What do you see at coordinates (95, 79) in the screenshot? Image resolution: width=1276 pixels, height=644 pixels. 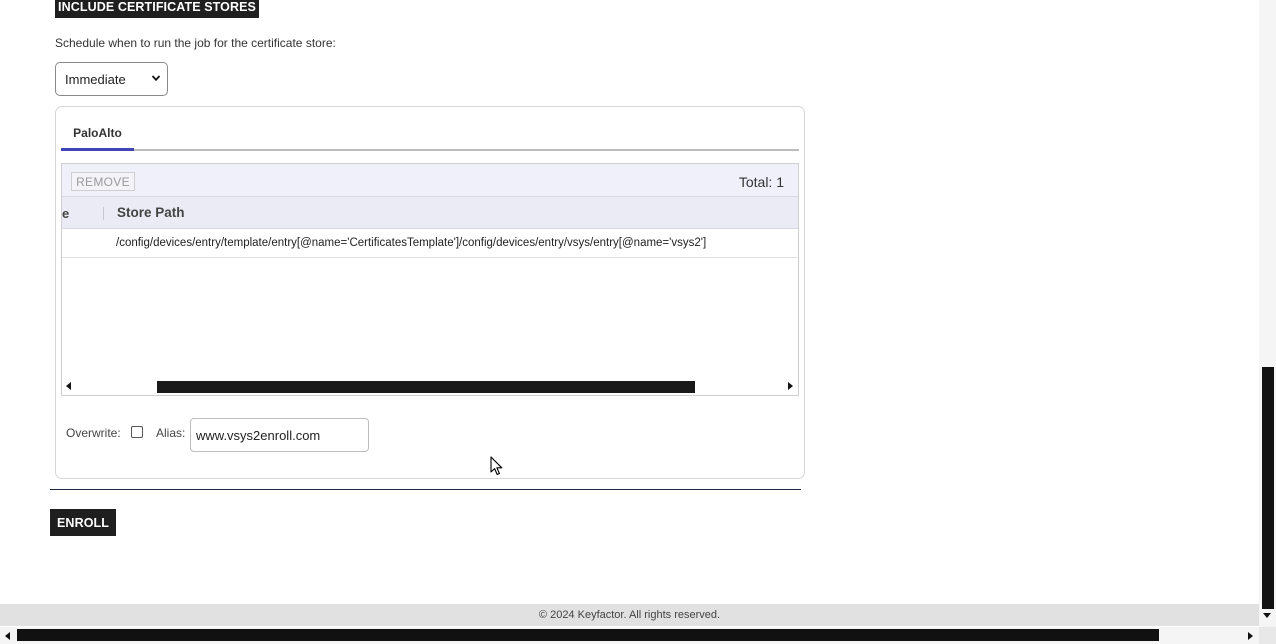 I see `schedule-select-value: Immediate` at bounding box center [95, 79].